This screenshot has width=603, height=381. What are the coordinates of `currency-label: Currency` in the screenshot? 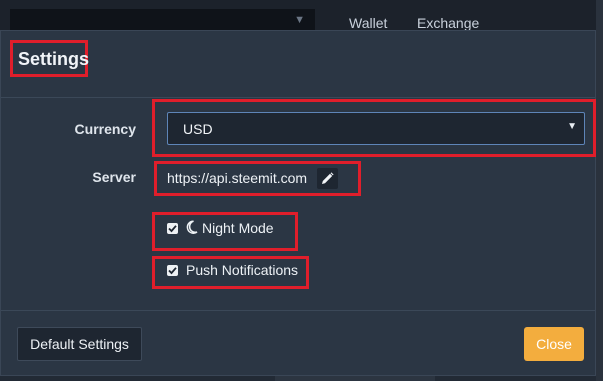 It's located at (105, 129).